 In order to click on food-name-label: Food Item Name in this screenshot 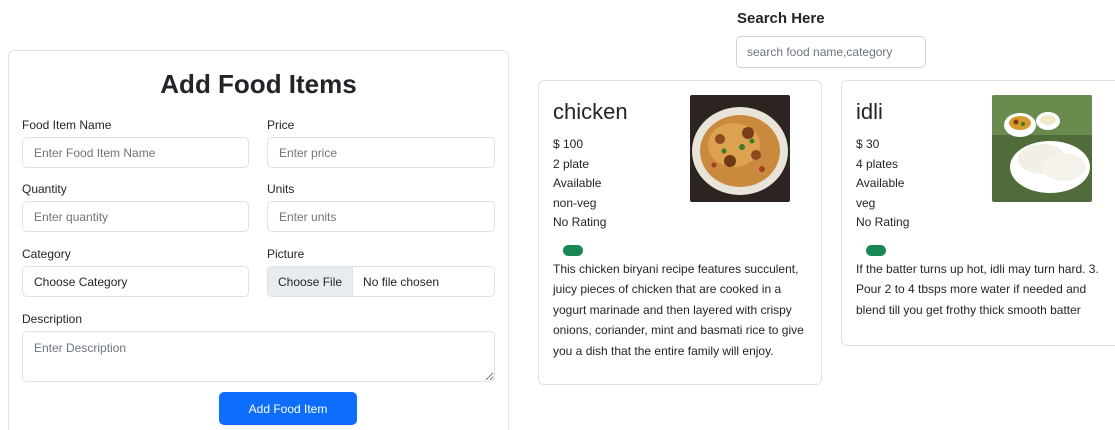, I will do `click(67, 125)`.